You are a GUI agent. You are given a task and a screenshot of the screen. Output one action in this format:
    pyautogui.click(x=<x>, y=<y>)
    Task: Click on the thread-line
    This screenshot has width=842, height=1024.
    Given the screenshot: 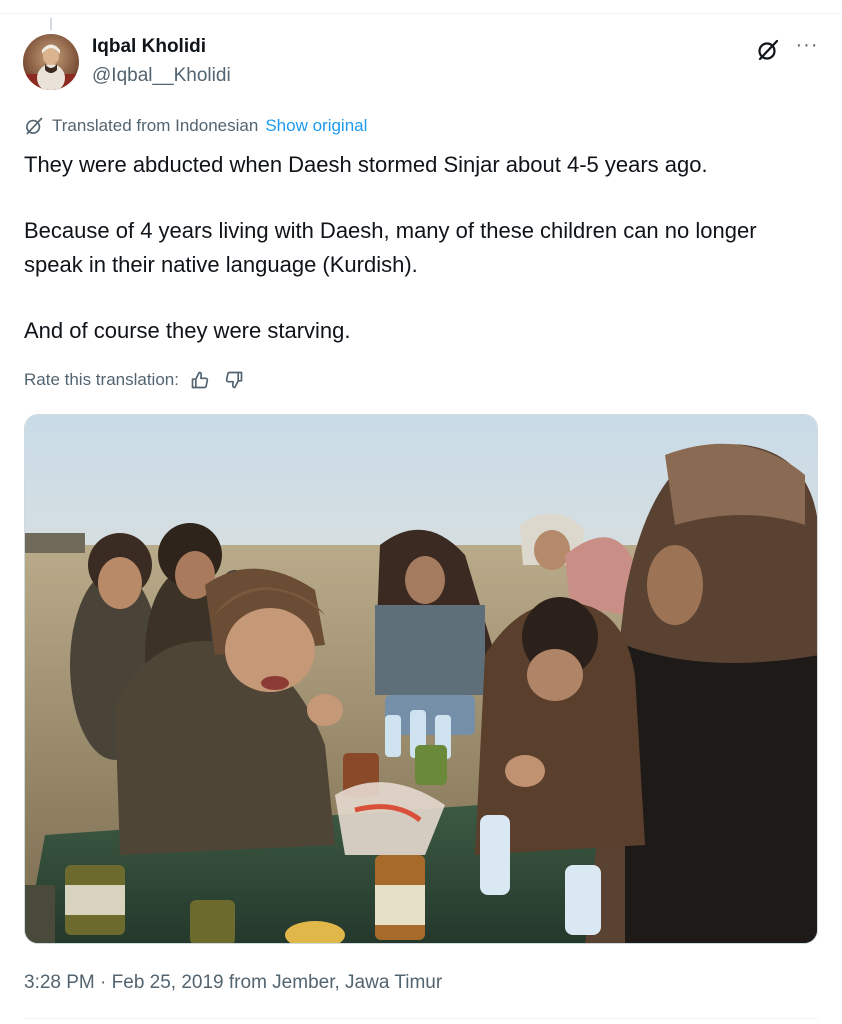 What is the action you would take?
    pyautogui.click(x=51, y=24)
    